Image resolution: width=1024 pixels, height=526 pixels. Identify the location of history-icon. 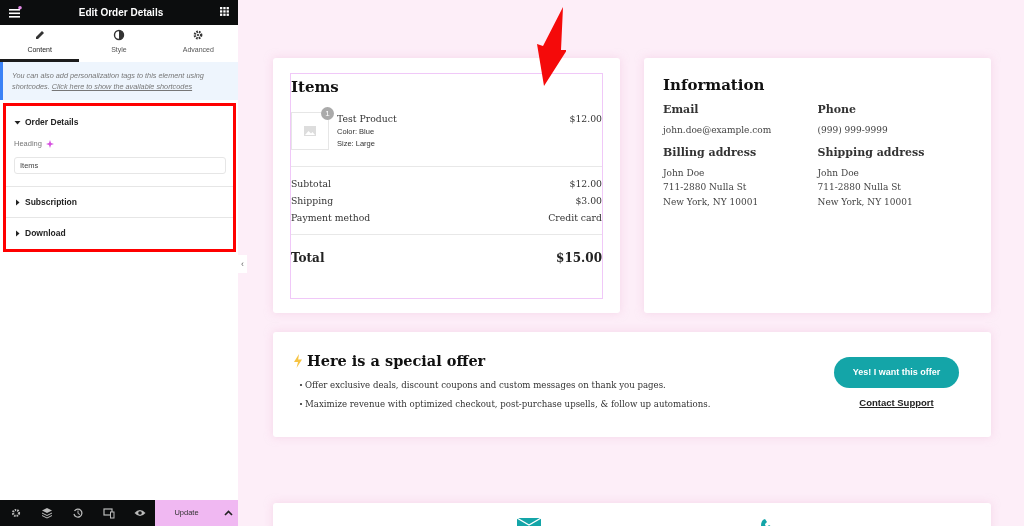
(77, 513).